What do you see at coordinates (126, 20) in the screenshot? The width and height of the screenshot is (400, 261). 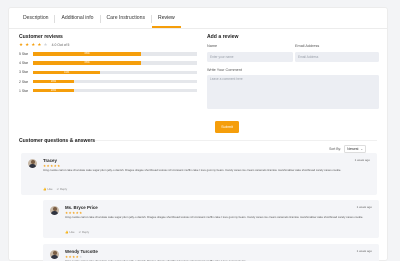 I see `tab-care-instructions: Care Instructions` at bounding box center [126, 20].